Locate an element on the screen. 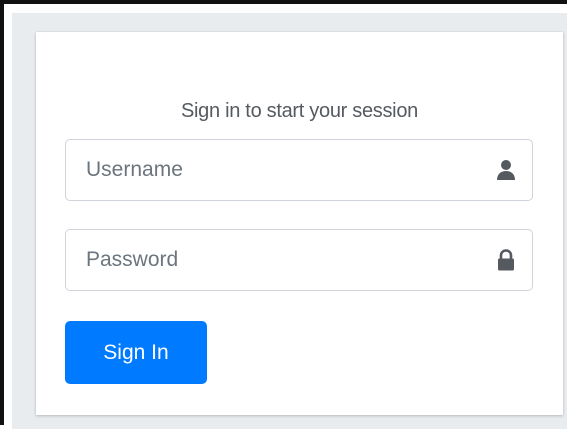  password-input is located at coordinates (271, 260).